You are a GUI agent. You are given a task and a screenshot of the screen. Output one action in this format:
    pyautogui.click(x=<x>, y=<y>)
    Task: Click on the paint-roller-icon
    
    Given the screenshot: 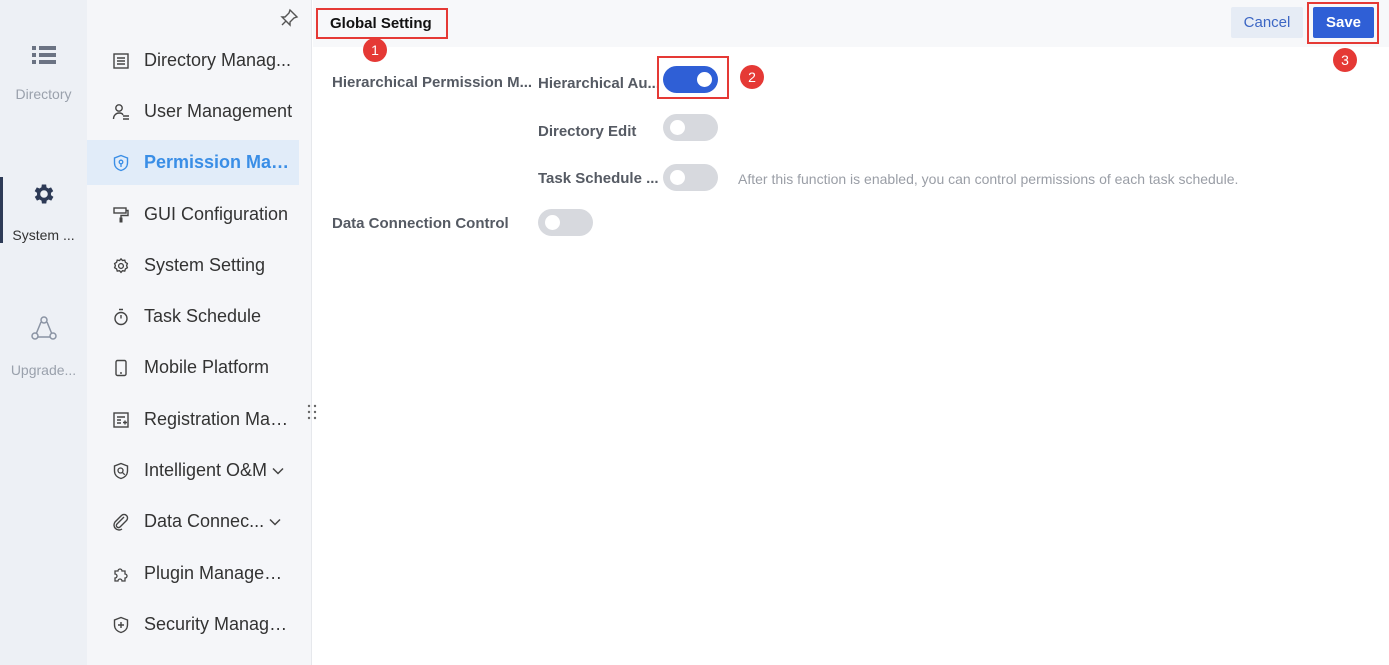 What is the action you would take?
    pyautogui.click(x=121, y=215)
    